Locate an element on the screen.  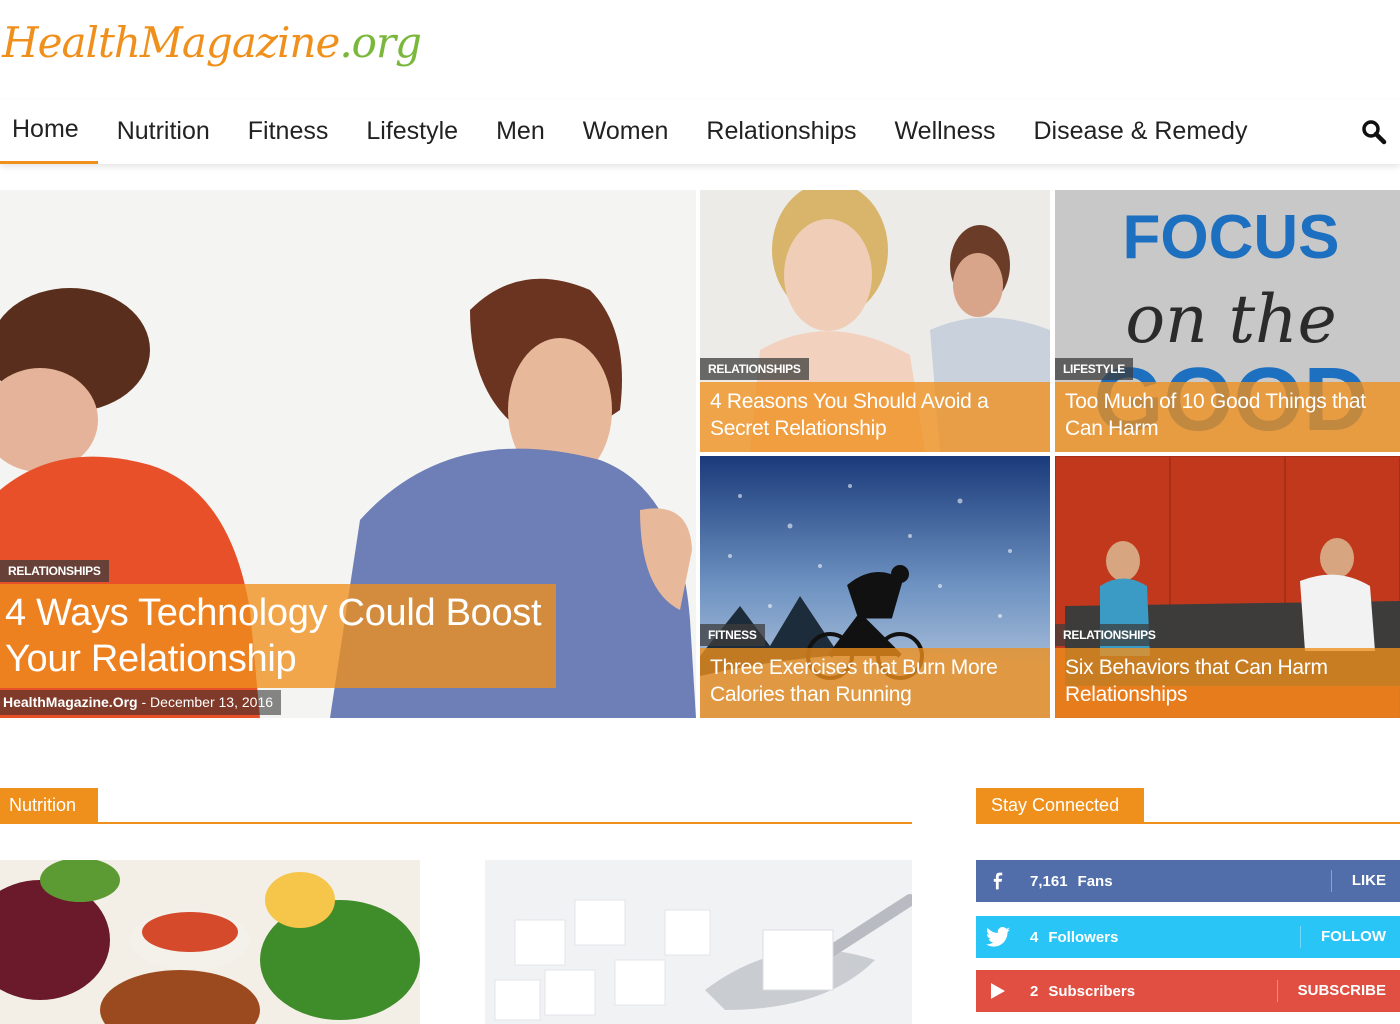
twitter-followers-count: 4 is located at coordinates (1034, 937).